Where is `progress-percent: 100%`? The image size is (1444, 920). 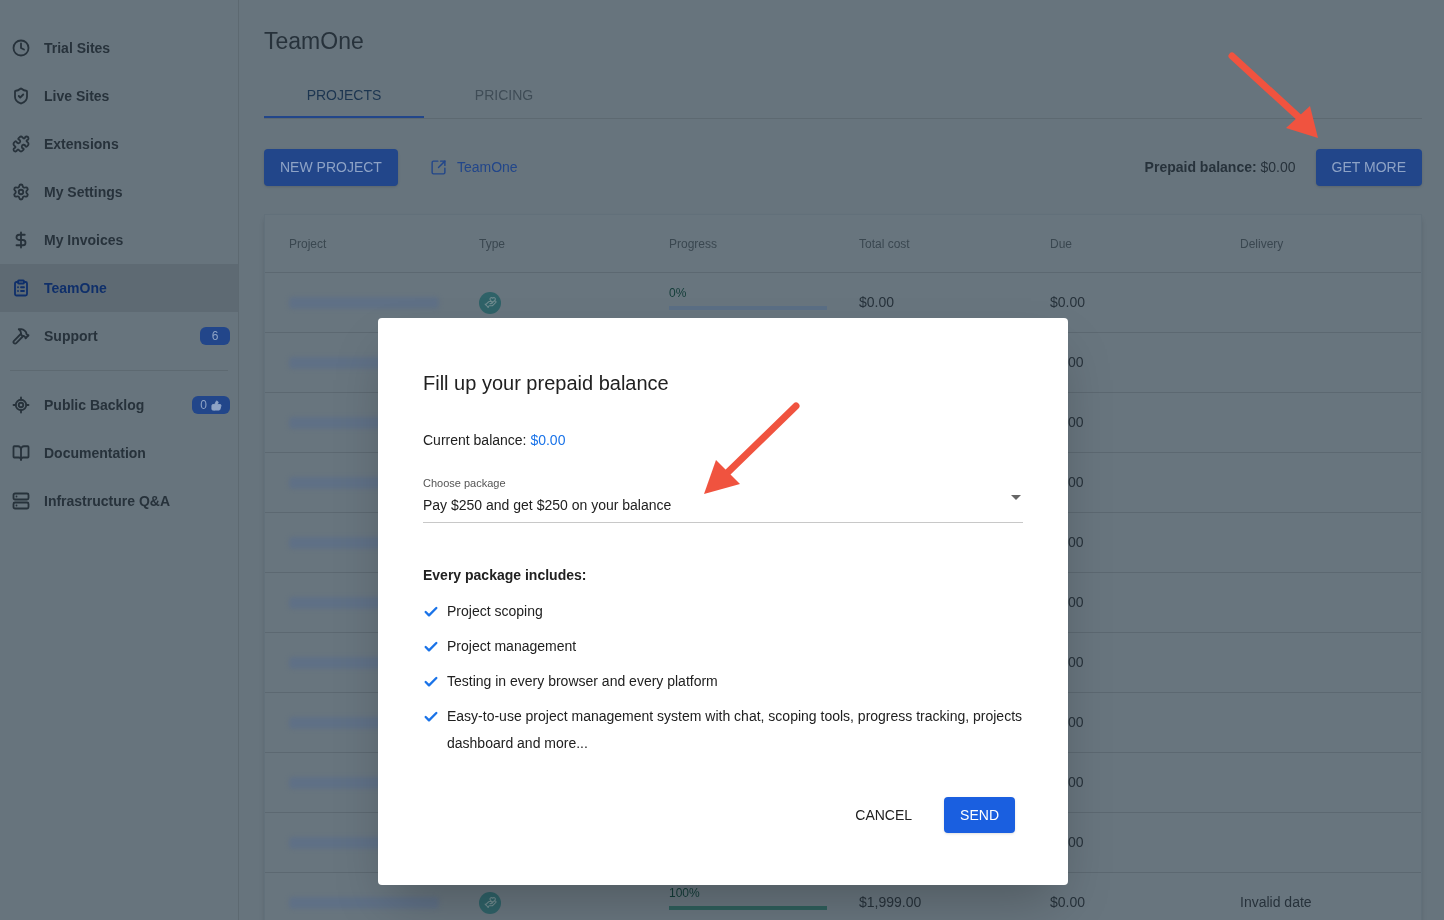
progress-percent: 100% is located at coordinates (685, 893).